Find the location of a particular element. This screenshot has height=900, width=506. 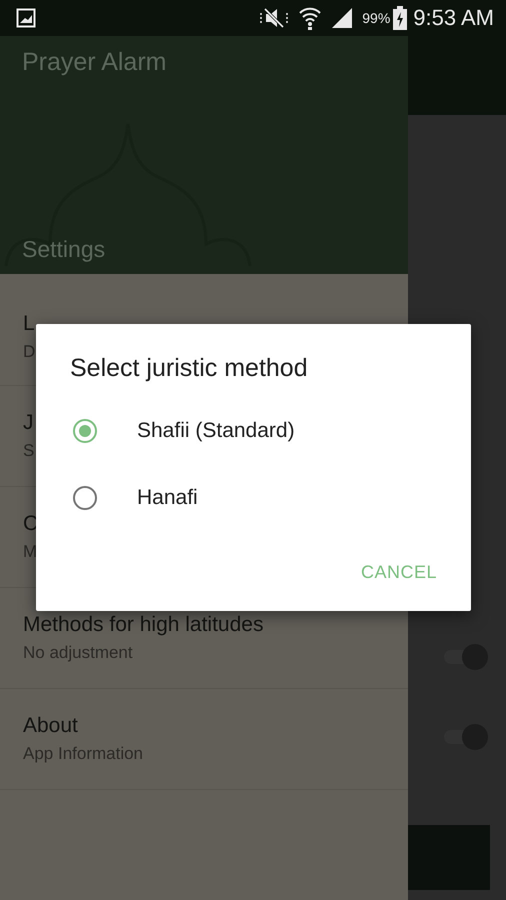

setting-title: Methods for high latitudes is located at coordinates (143, 625).